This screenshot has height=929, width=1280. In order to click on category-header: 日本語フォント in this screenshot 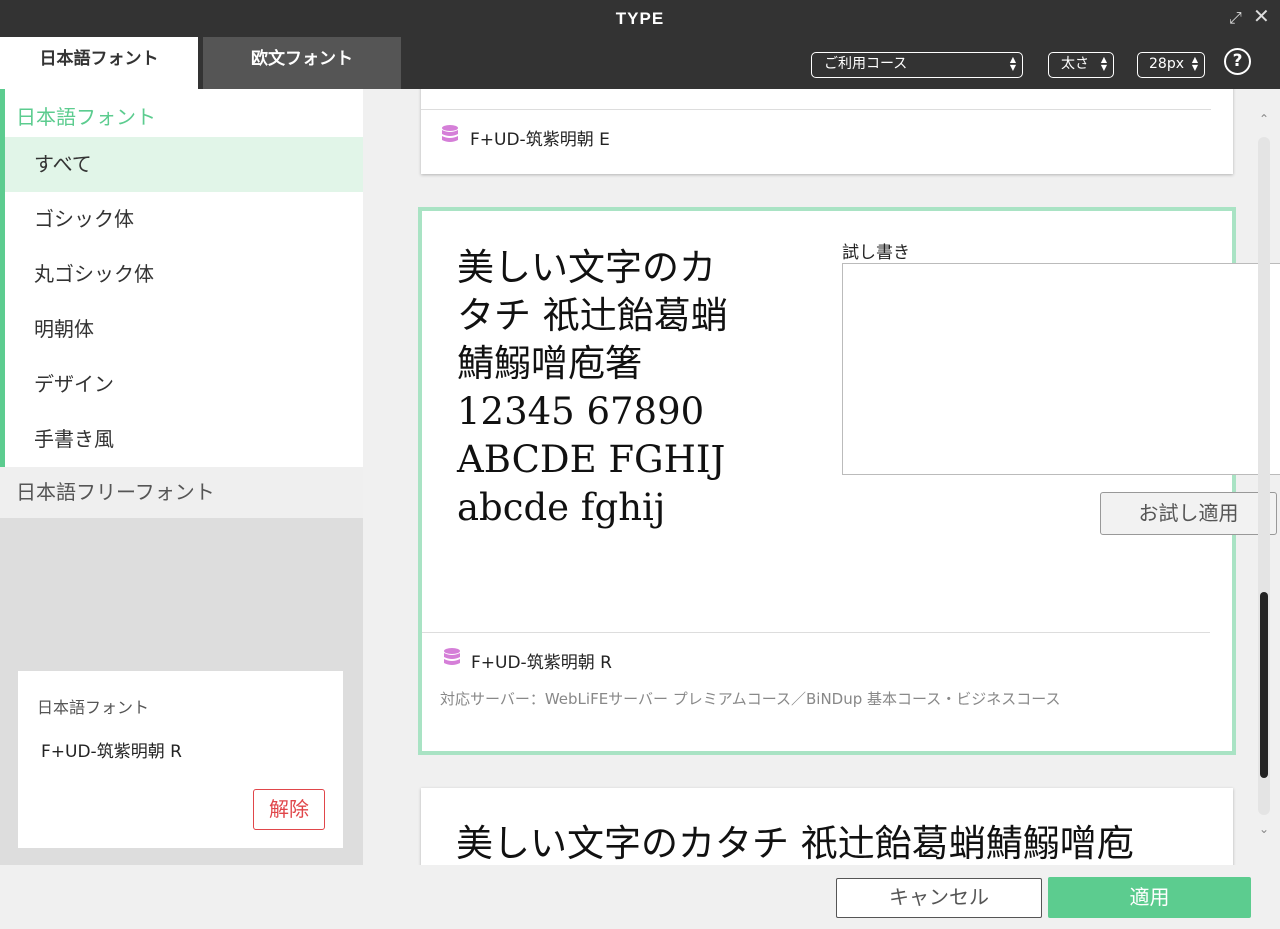, I will do `click(86, 115)`.